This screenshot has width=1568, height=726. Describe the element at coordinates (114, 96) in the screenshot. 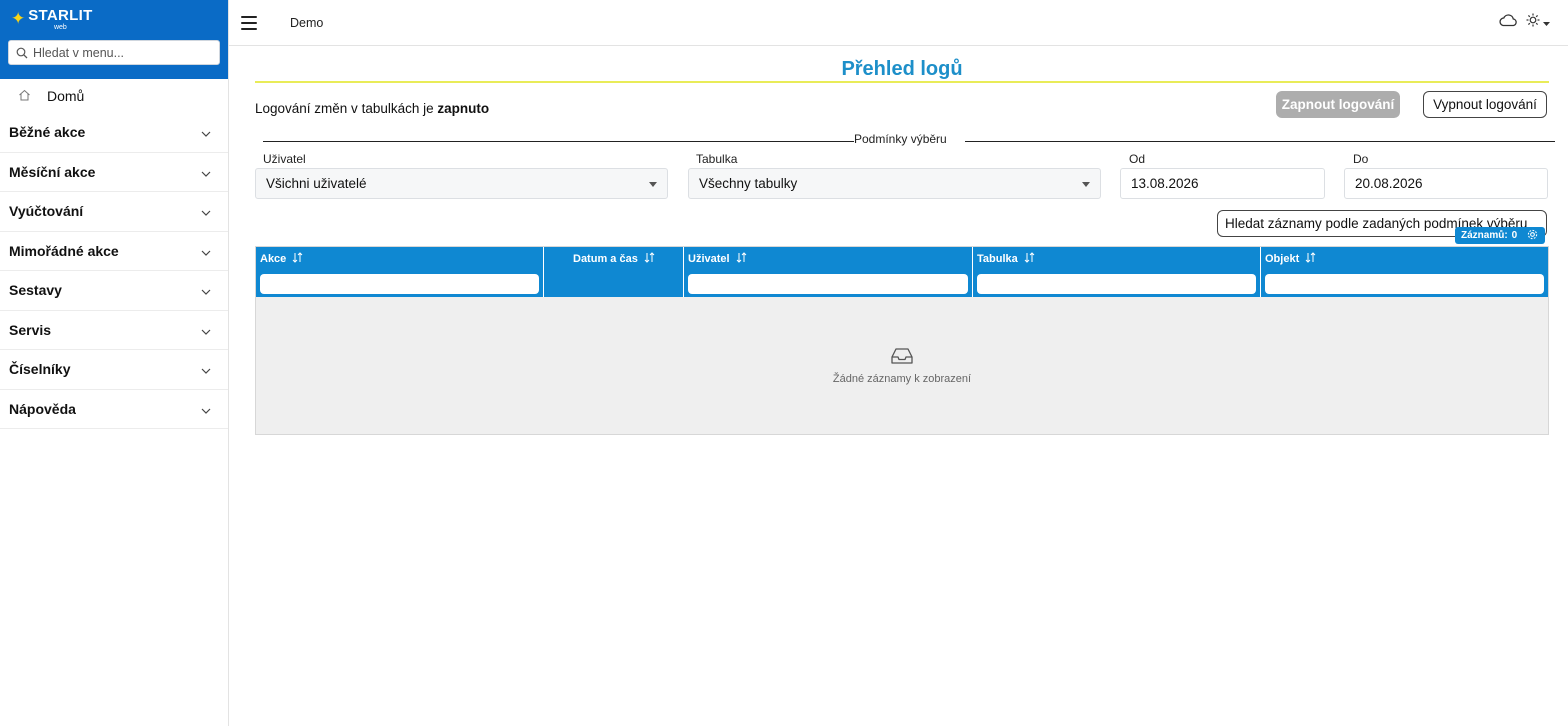

I see `sidebar-item-home: Domů` at that location.